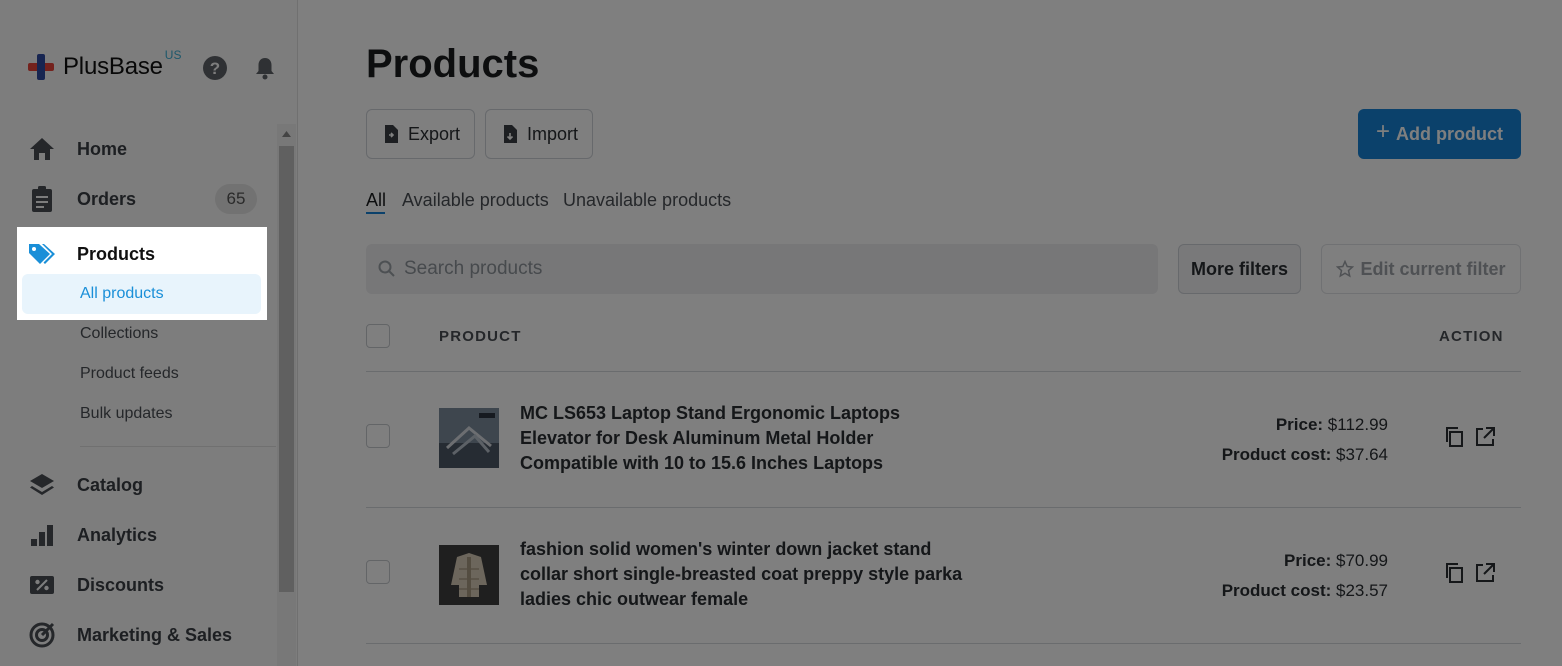 The width and height of the screenshot is (1562, 666). I want to click on sidebar-item-label: Discounts, so click(121, 584).